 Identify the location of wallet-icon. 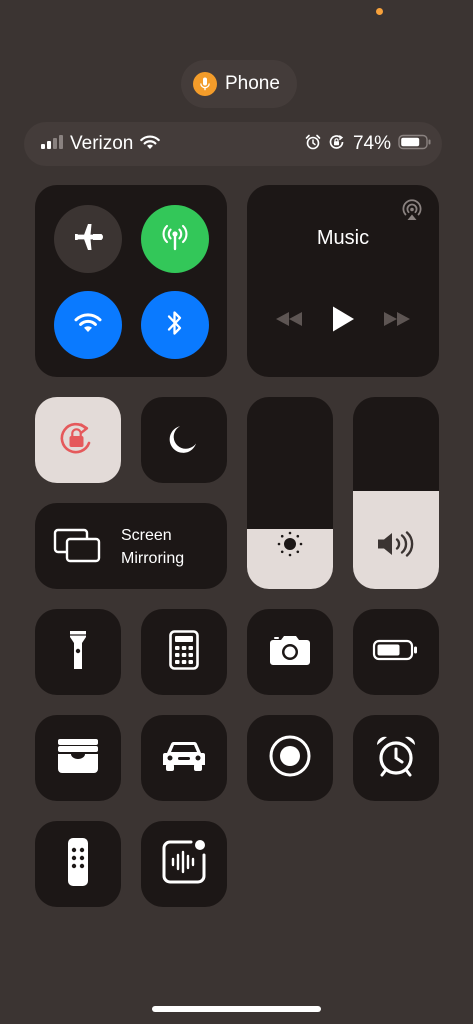
(78, 758).